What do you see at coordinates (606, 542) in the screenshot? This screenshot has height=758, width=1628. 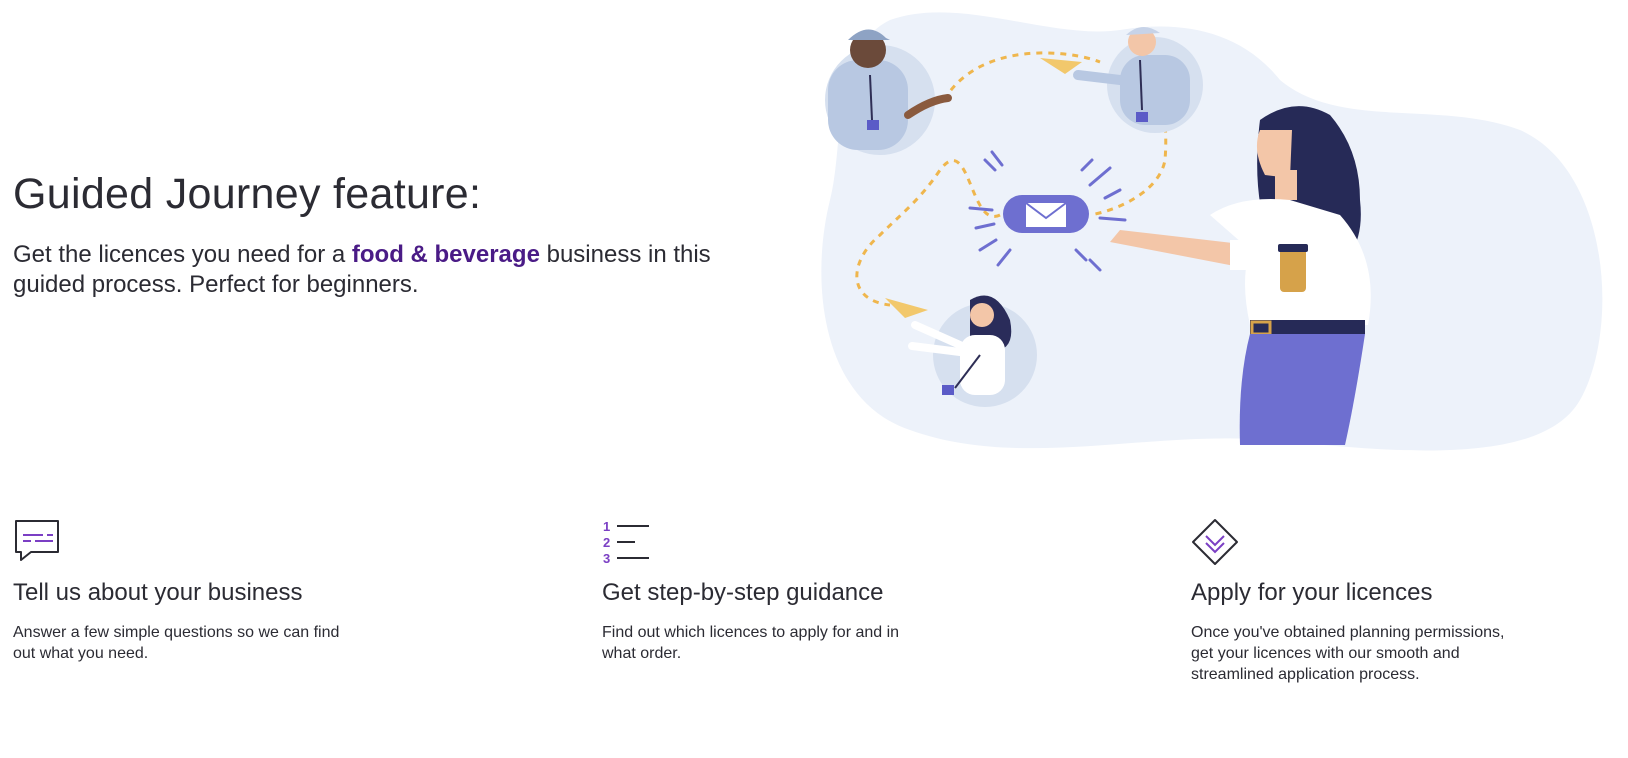 I see `list-number: 2` at bounding box center [606, 542].